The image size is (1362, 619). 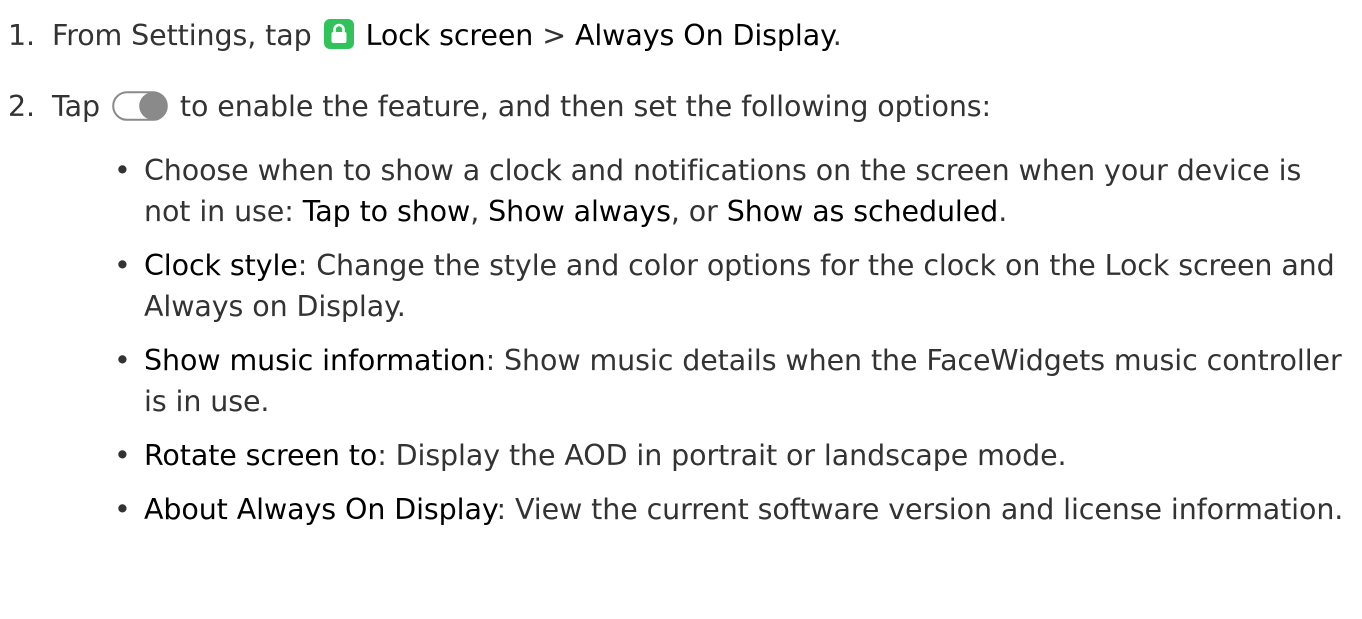 I want to click on option-show-music-information: Show music information, so click(x=315, y=360).